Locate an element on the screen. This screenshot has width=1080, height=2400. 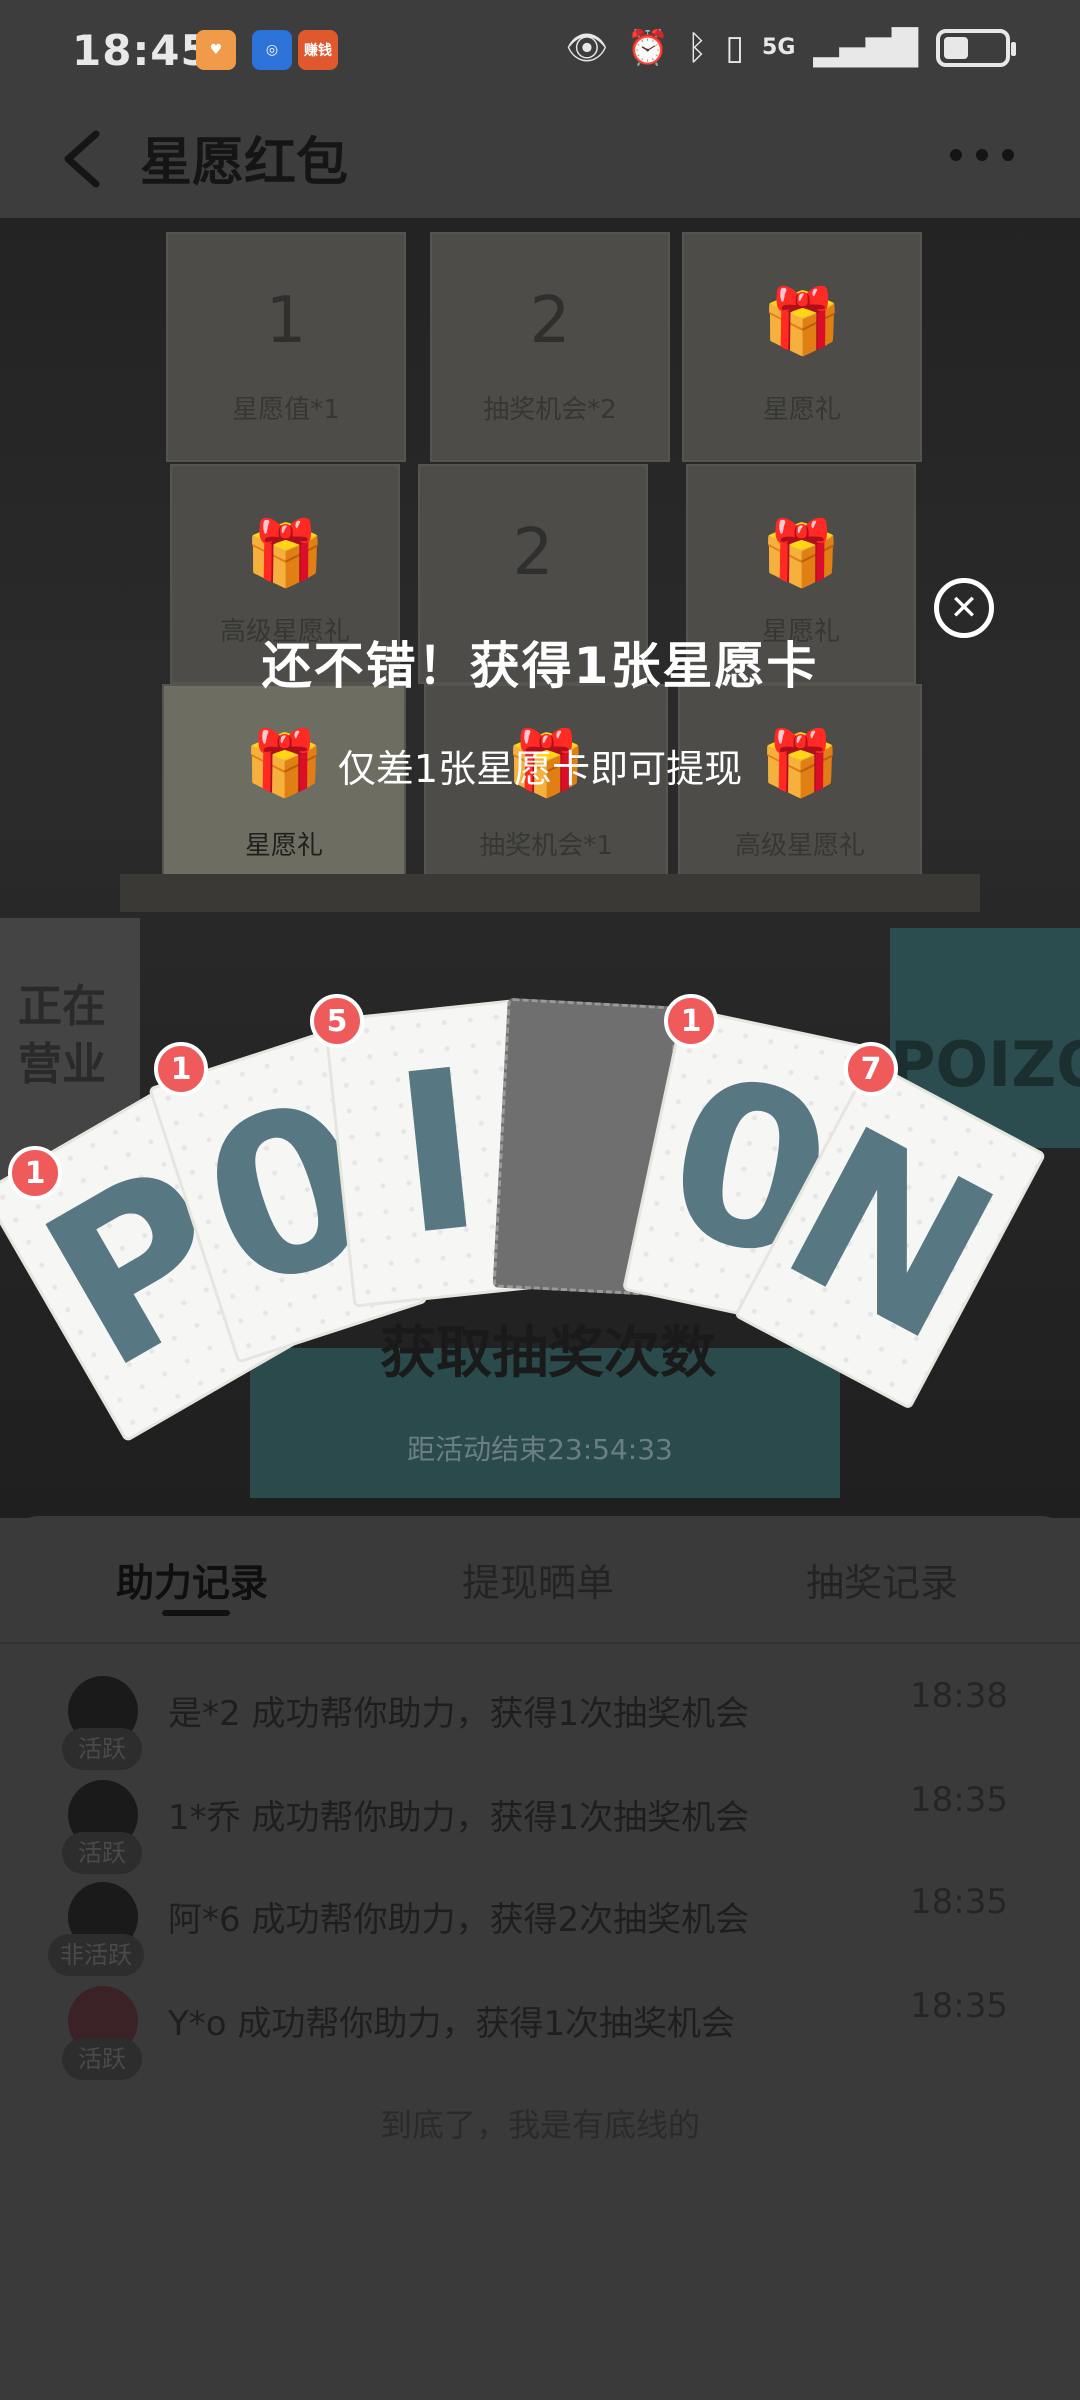
record-text: Y*o 成功帮你助力，获得1次抽奖机会 is located at coordinates (452, 2024).